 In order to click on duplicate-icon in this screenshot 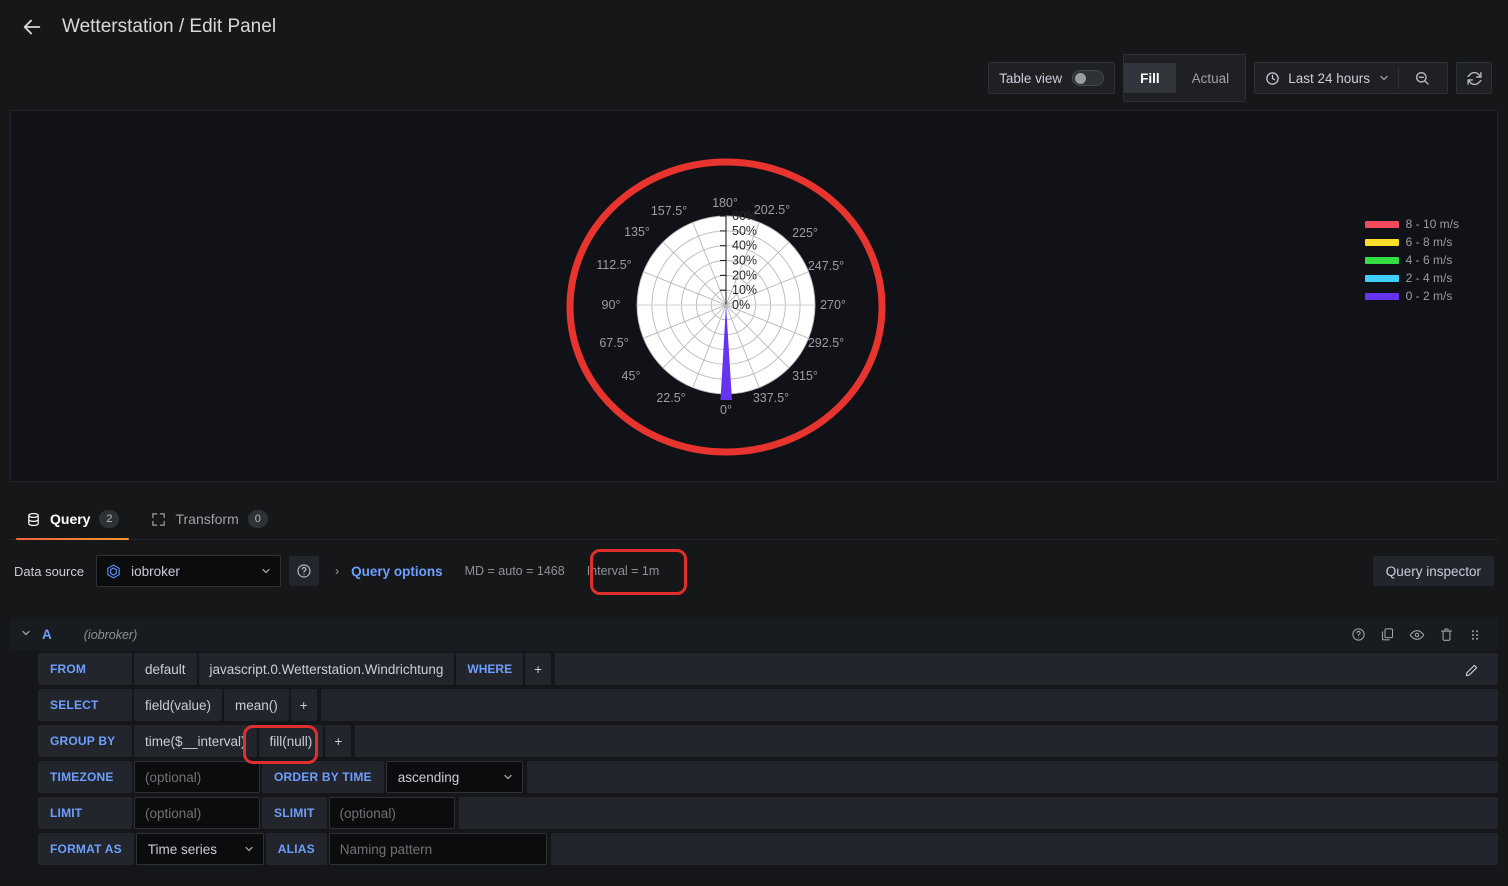, I will do `click(1387, 634)`.